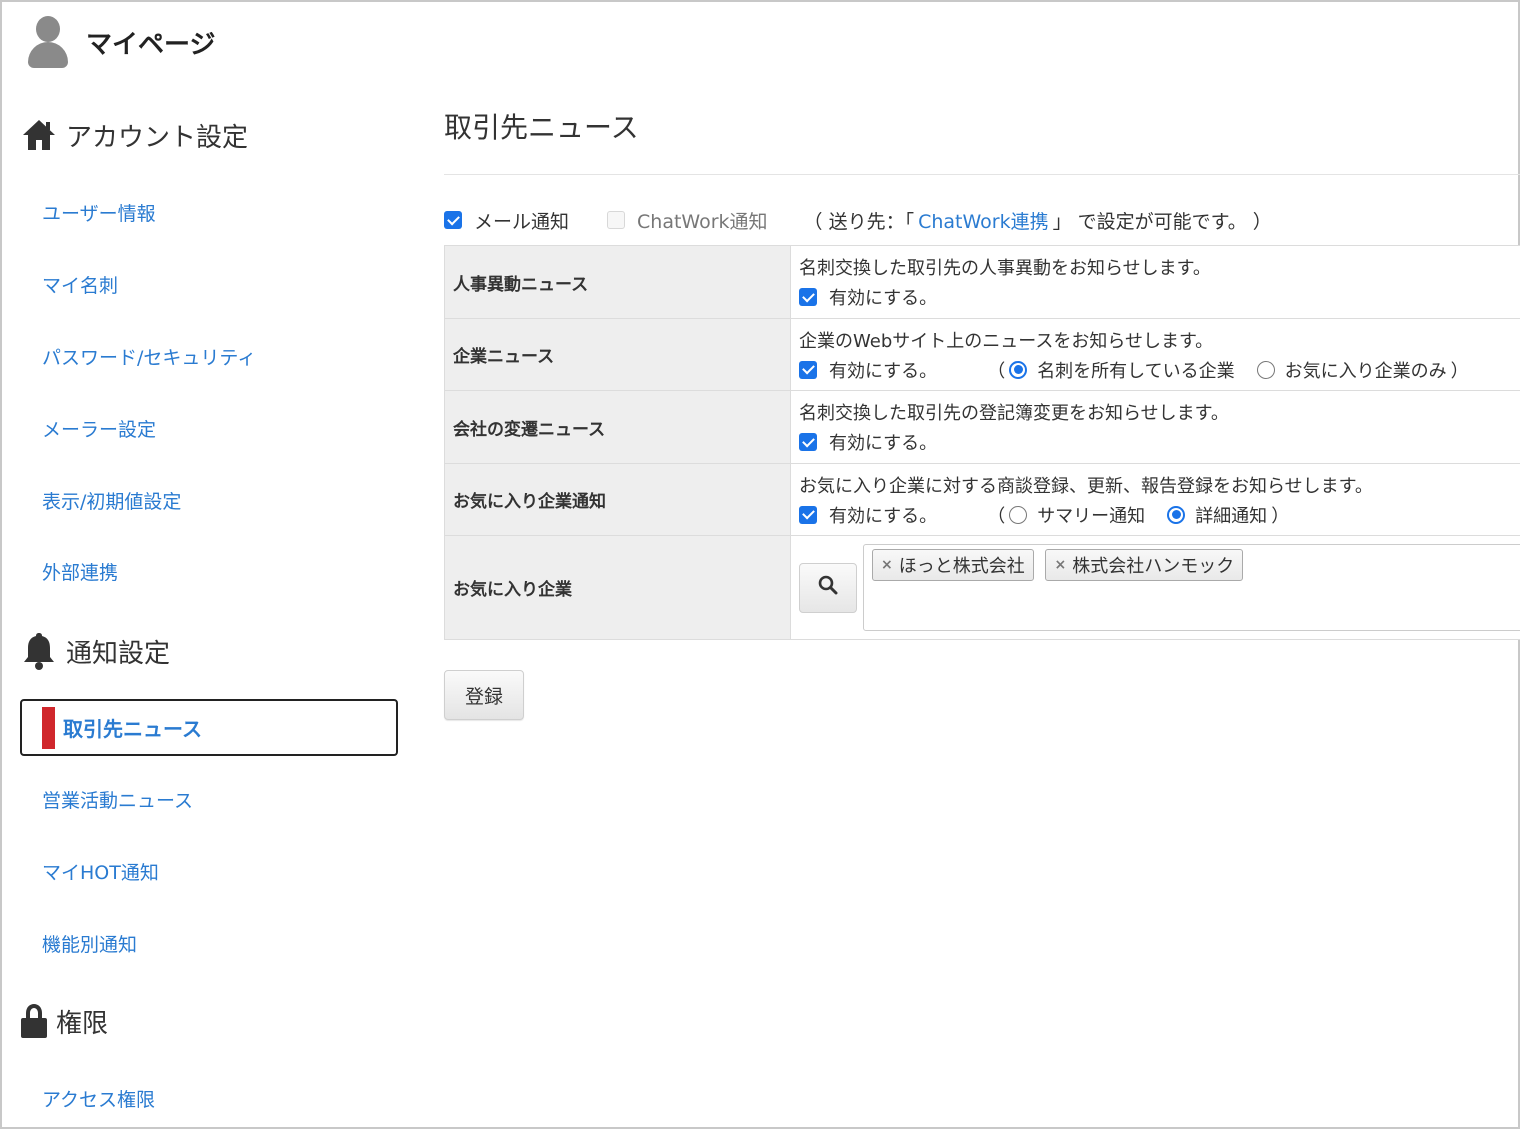 The height and width of the screenshot is (1129, 1520). Describe the element at coordinates (157, 137) in the screenshot. I see `section-title: アカウント設定` at that location.